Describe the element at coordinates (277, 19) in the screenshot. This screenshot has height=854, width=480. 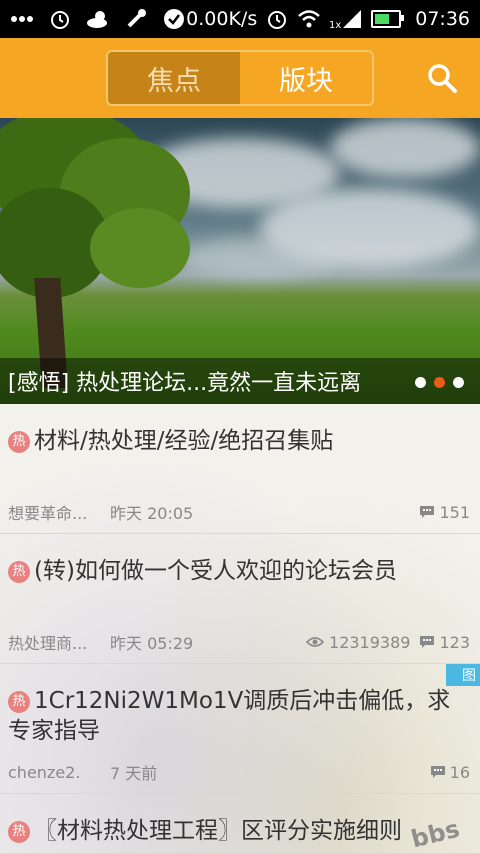
I see `alarm-clock-icon` at that location.